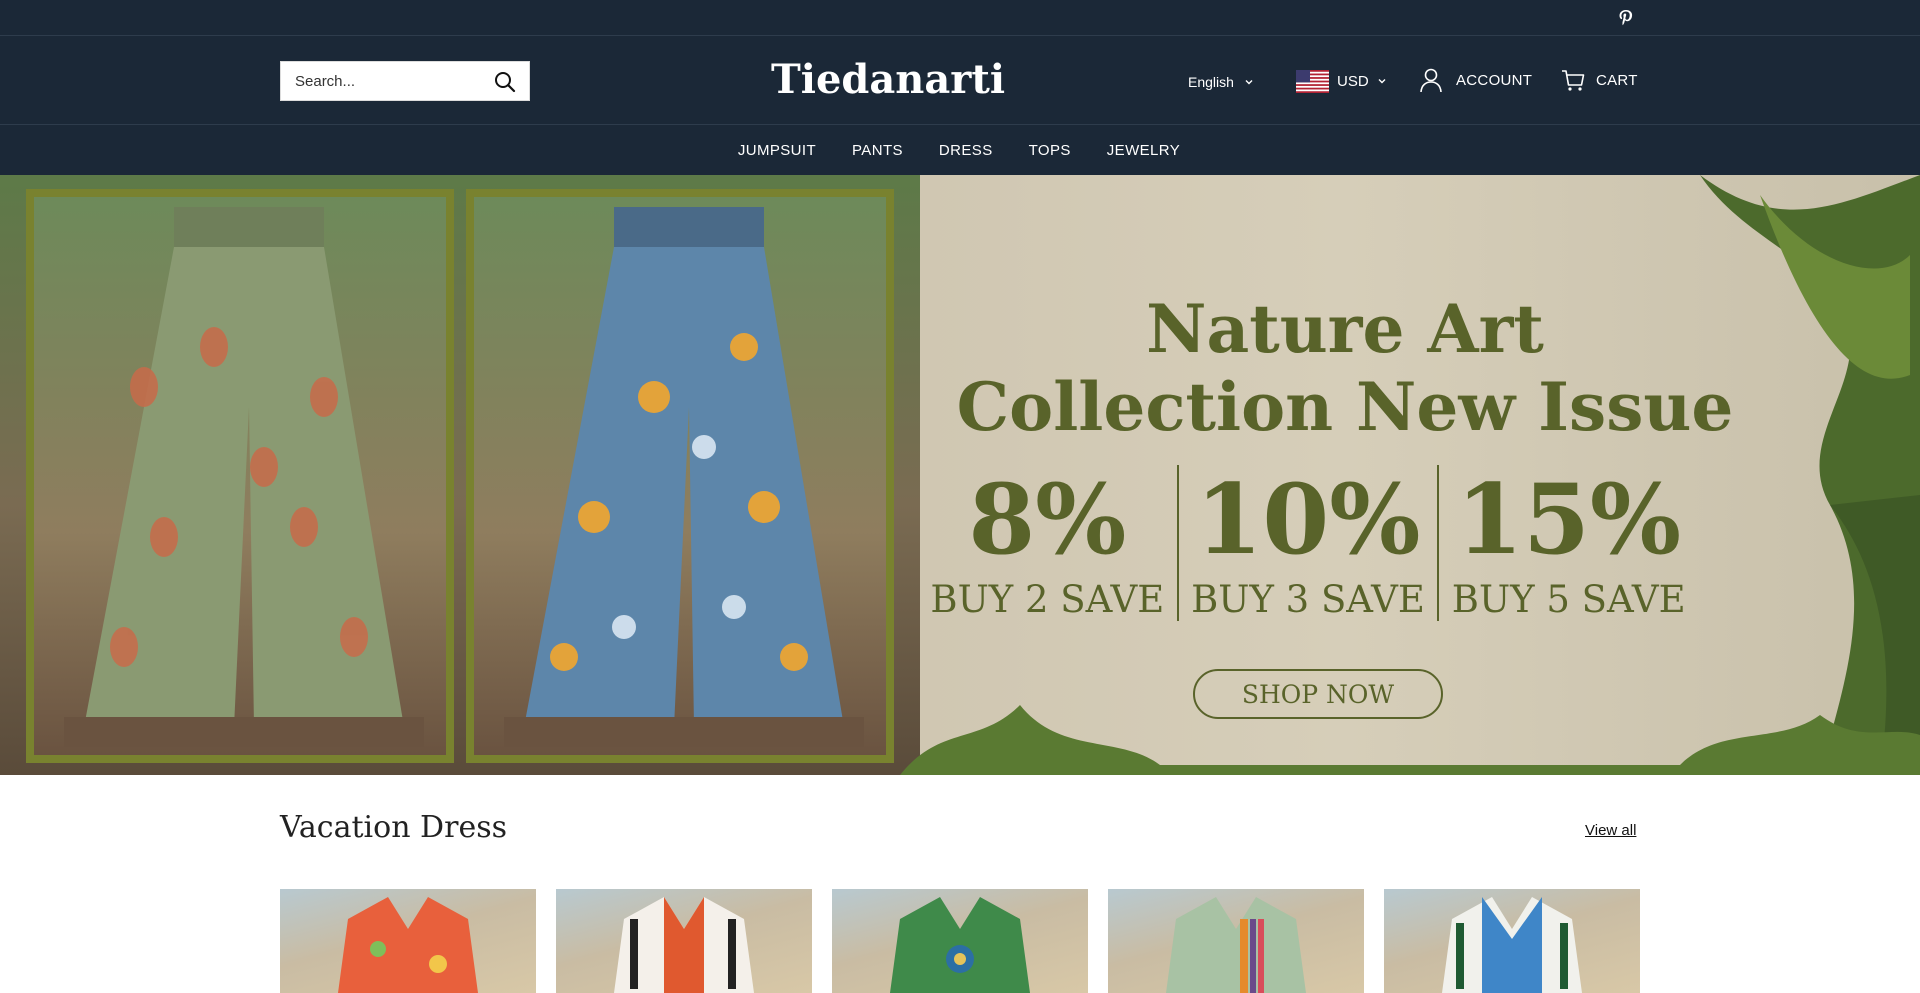 Image resolution: width=1920 pixels, height=993 pixels. I want to click on pinterest-icon, so click(1626, 18).